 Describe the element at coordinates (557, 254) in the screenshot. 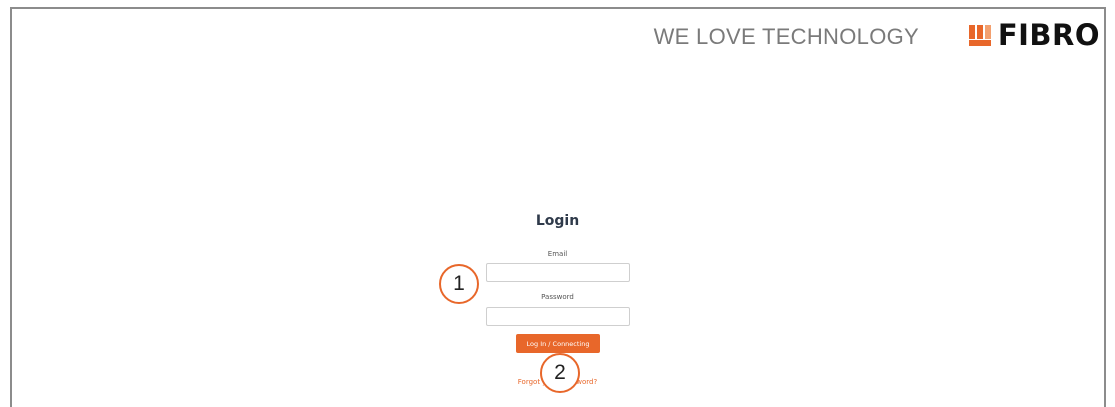

I see `email-label: Email` at that location.